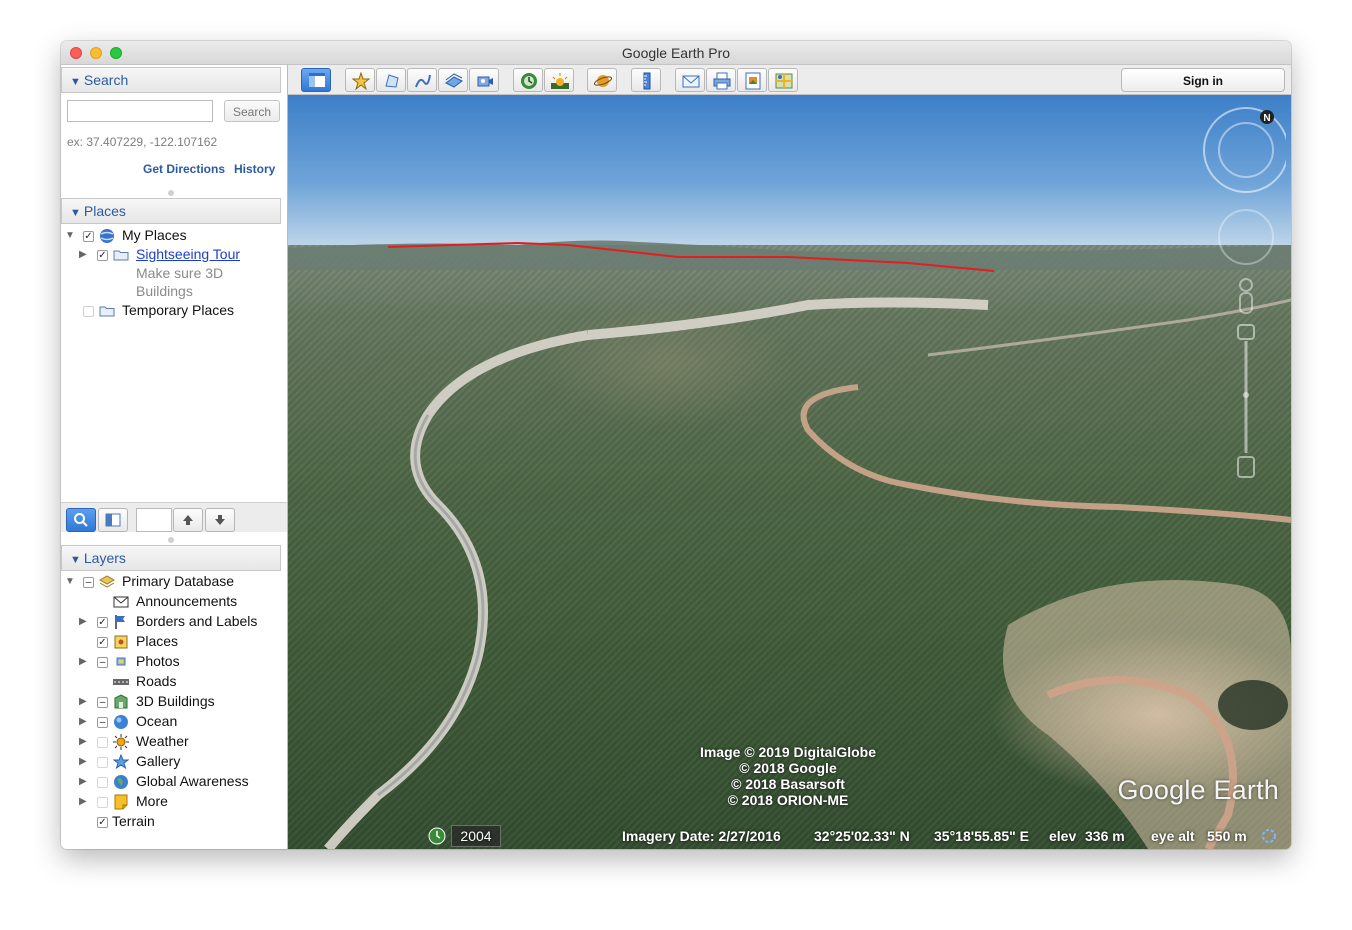  What do you see at coordinates (783, 80) in the screenshot?
I see `view-in-maps-button` at bounding box center [783, 80].